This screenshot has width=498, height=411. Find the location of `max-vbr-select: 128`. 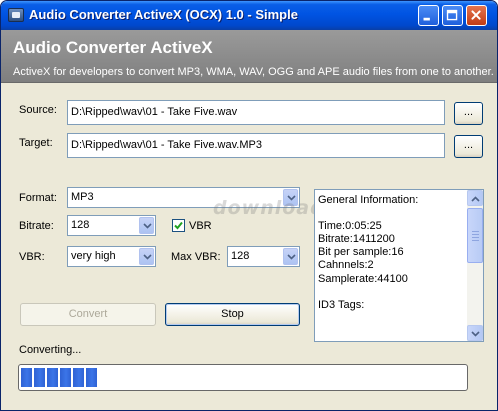

max-vbr-select: 128 is located at coordinates (263, 256).